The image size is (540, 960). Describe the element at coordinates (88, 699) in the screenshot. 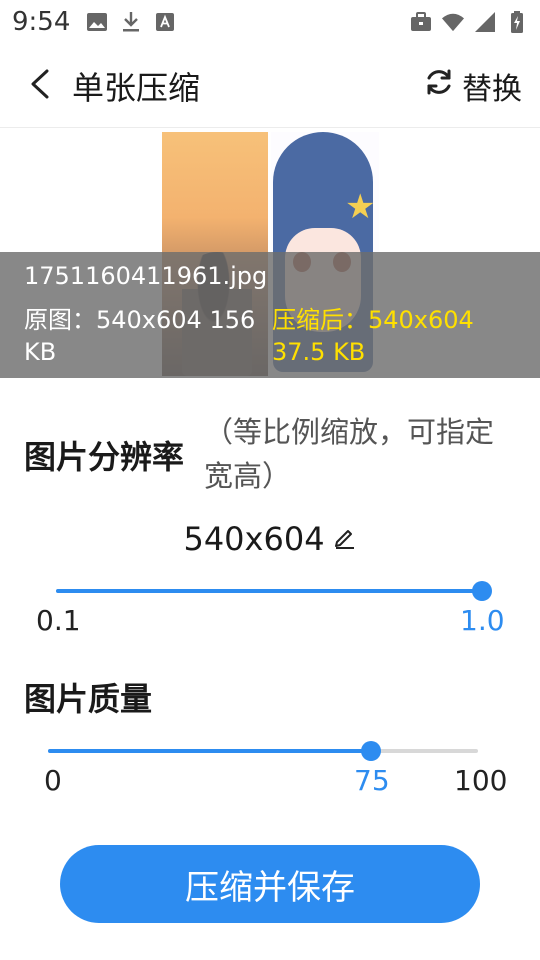

I see `quality-heading: 图片质量` at that location.